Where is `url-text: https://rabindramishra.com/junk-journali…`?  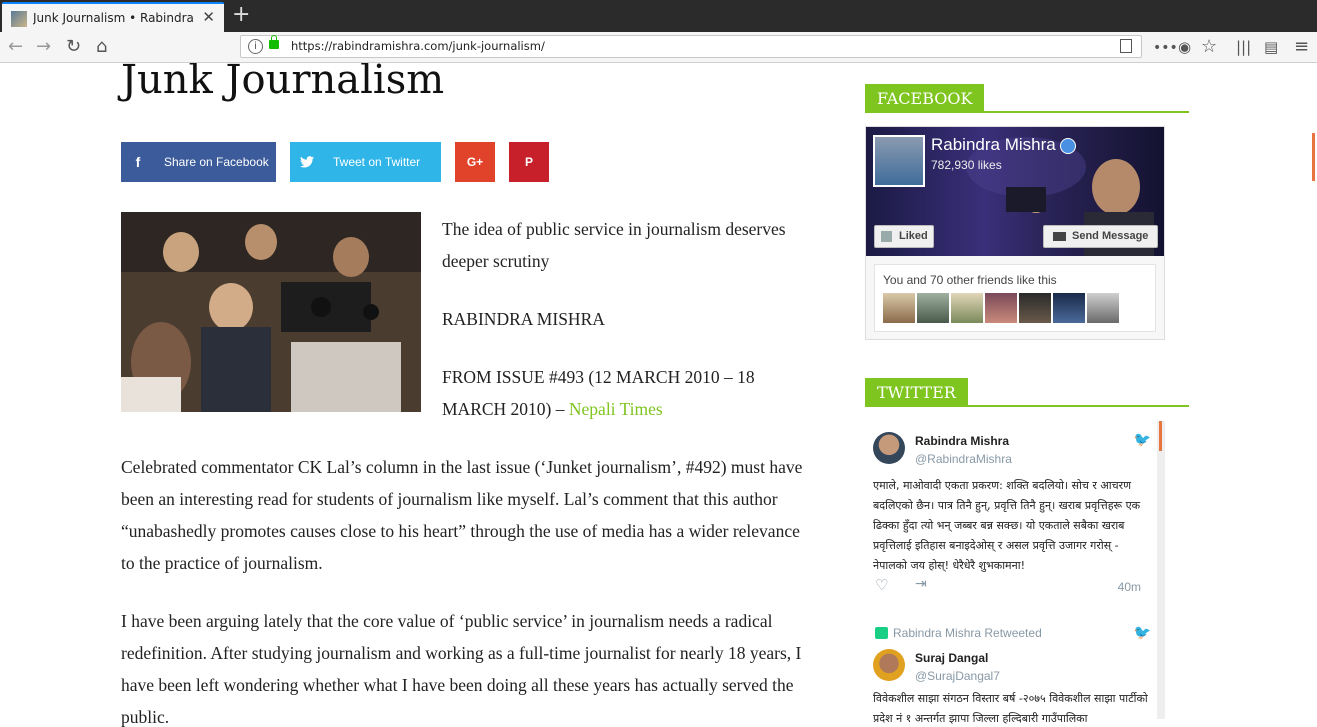
url-text: https://rabindramishra.com/junk-journali… is located at coordinates (418, 46).